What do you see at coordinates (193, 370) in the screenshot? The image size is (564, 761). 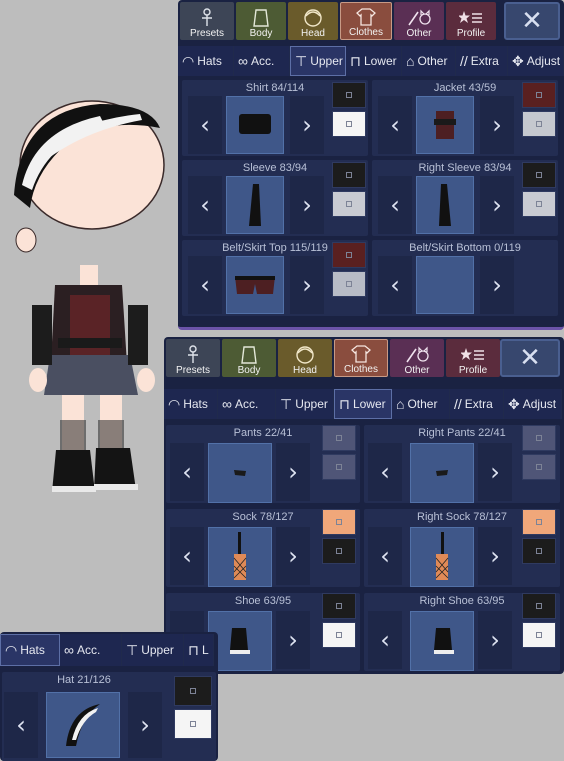 I see `tab-label: Presets` at bounding box center [193, 370].